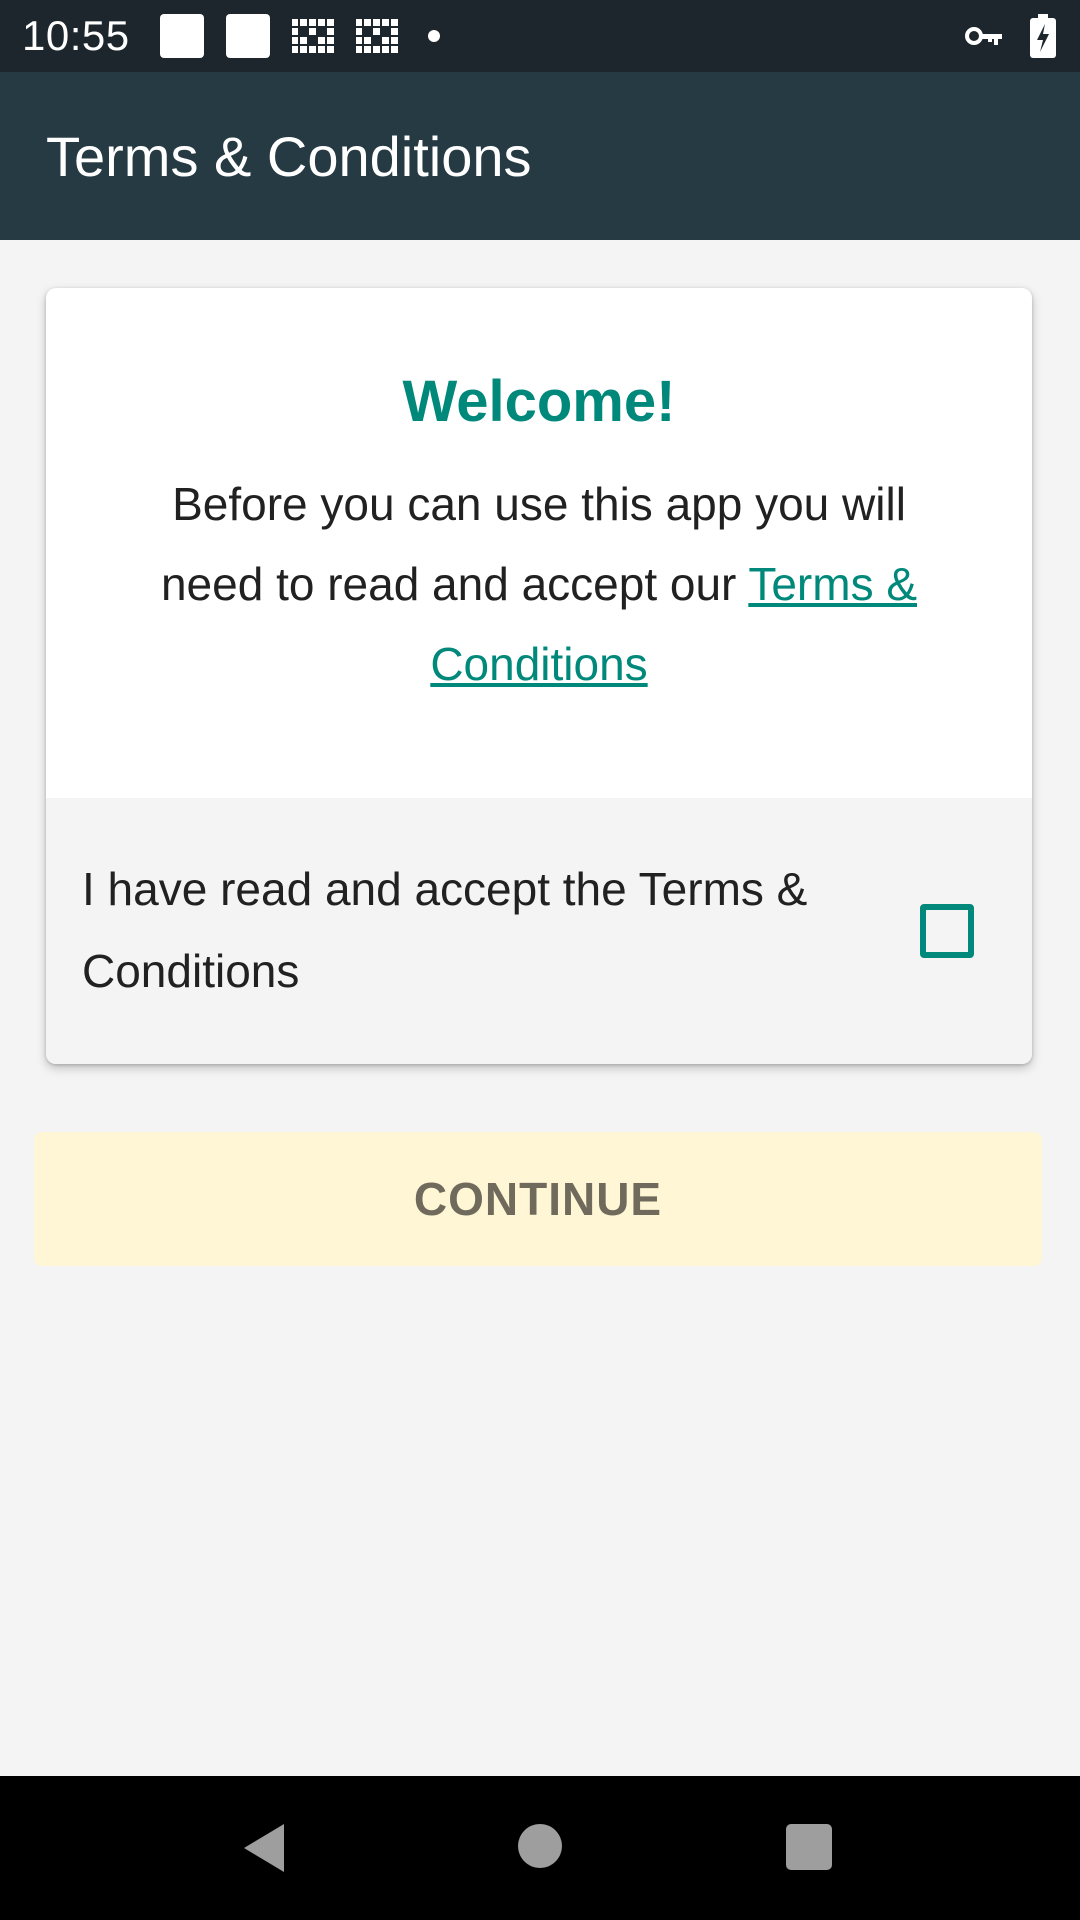 Image resolution: width=1080 pixels, height=1920 pixels. Describe the element at coordinates (809, 1847) in the screenshot. I see `recents-icon` at that location.